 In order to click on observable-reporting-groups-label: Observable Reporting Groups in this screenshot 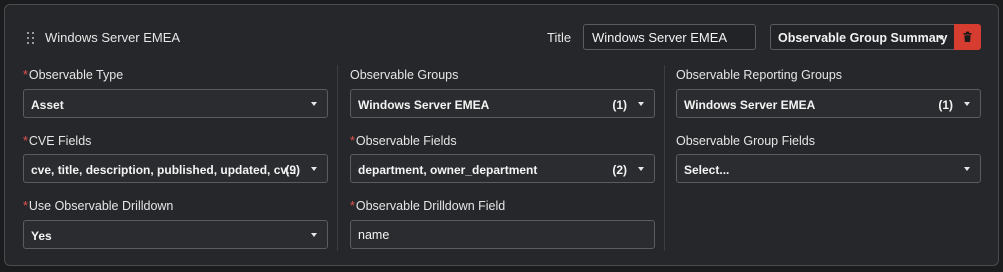, I will do `click(759, 75)`.